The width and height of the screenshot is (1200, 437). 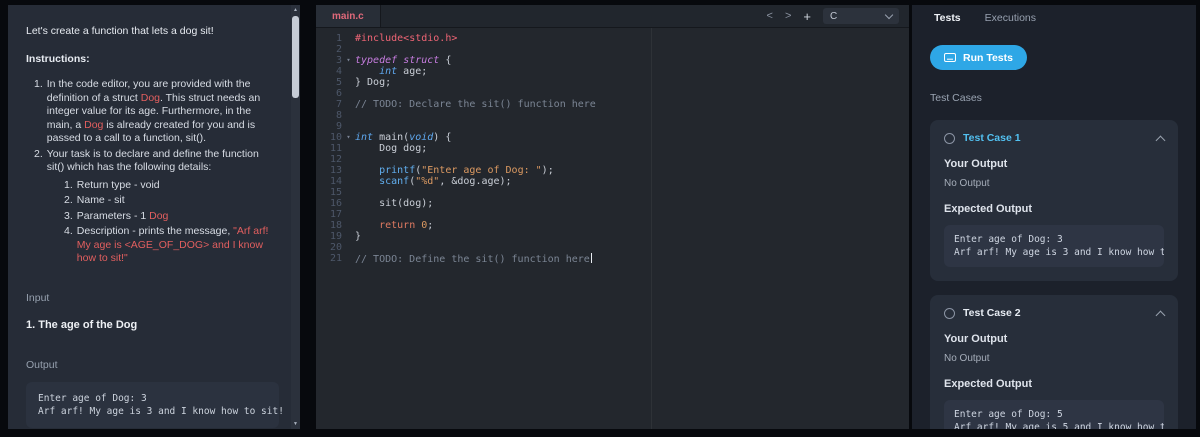 I want to click on editor-toolbar: < > + C, so click(x=838, y=16).